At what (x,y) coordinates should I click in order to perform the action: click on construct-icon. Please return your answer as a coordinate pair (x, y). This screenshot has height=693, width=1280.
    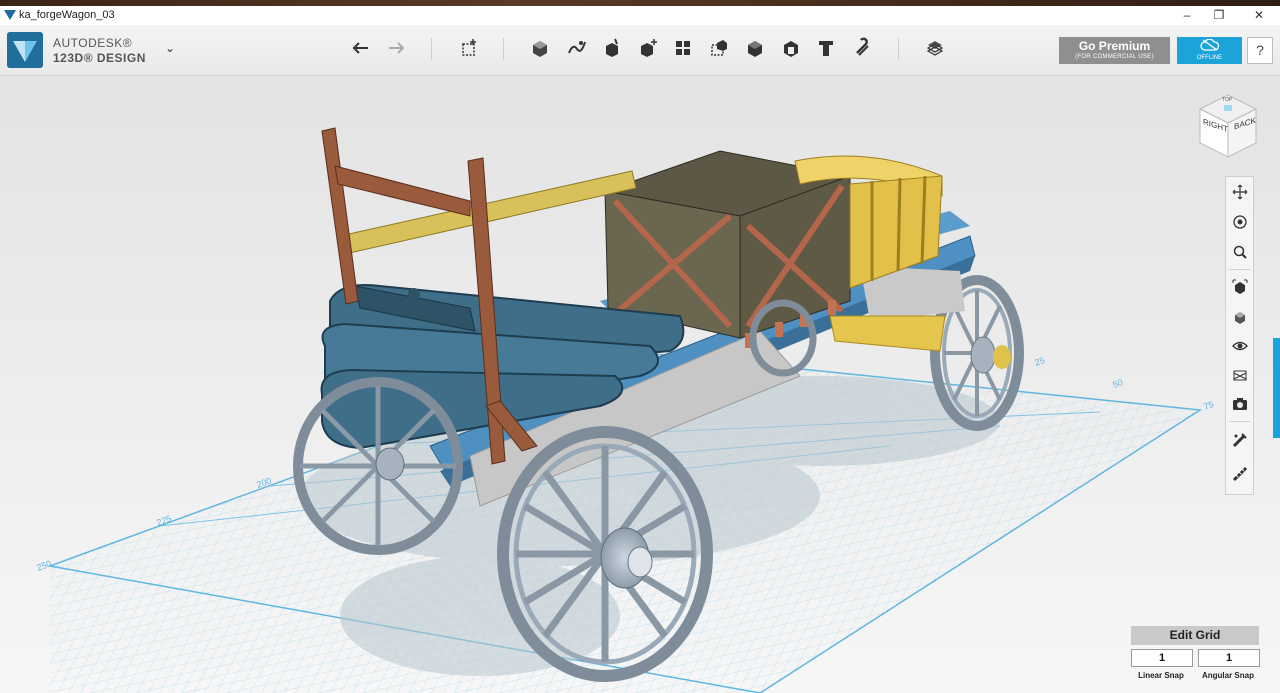
    Looking at the image, I should click on (576, 48).